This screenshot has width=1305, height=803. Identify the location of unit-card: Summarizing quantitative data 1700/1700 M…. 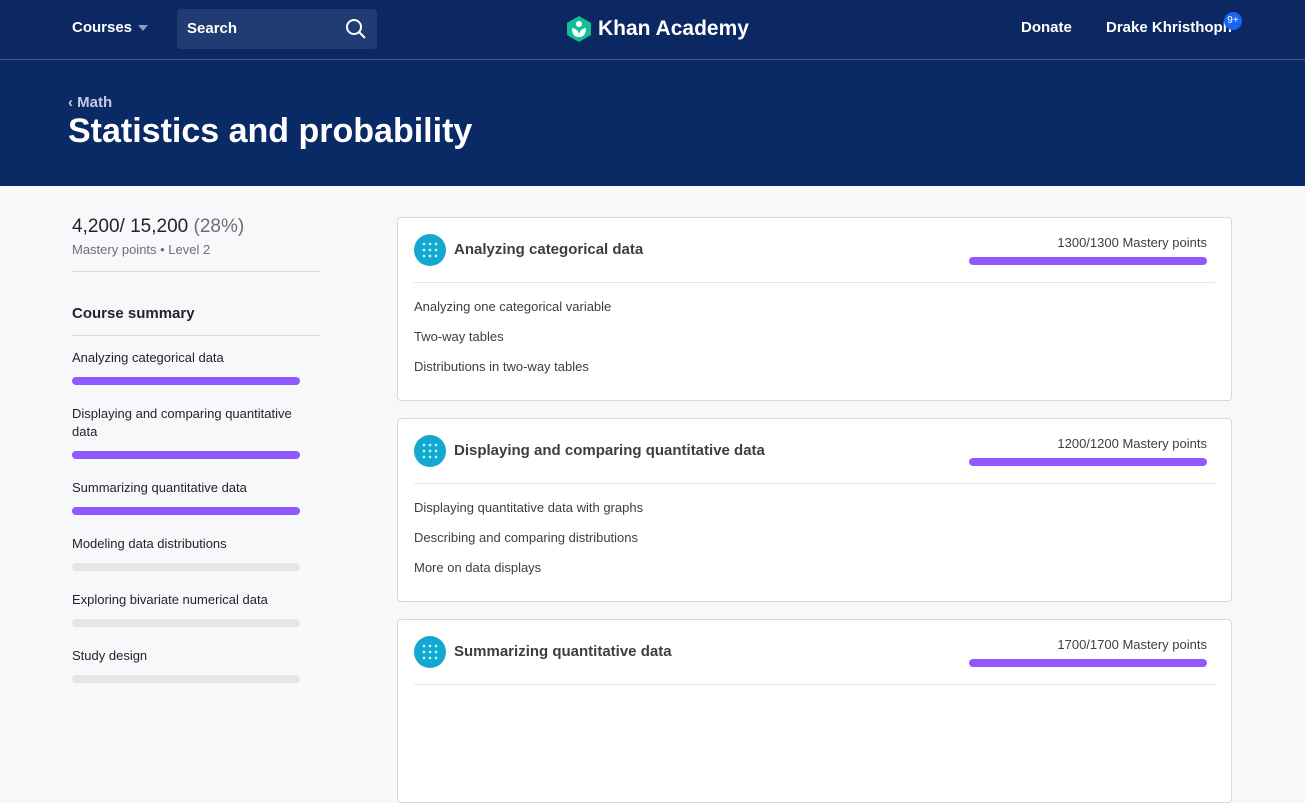
(814, 711).